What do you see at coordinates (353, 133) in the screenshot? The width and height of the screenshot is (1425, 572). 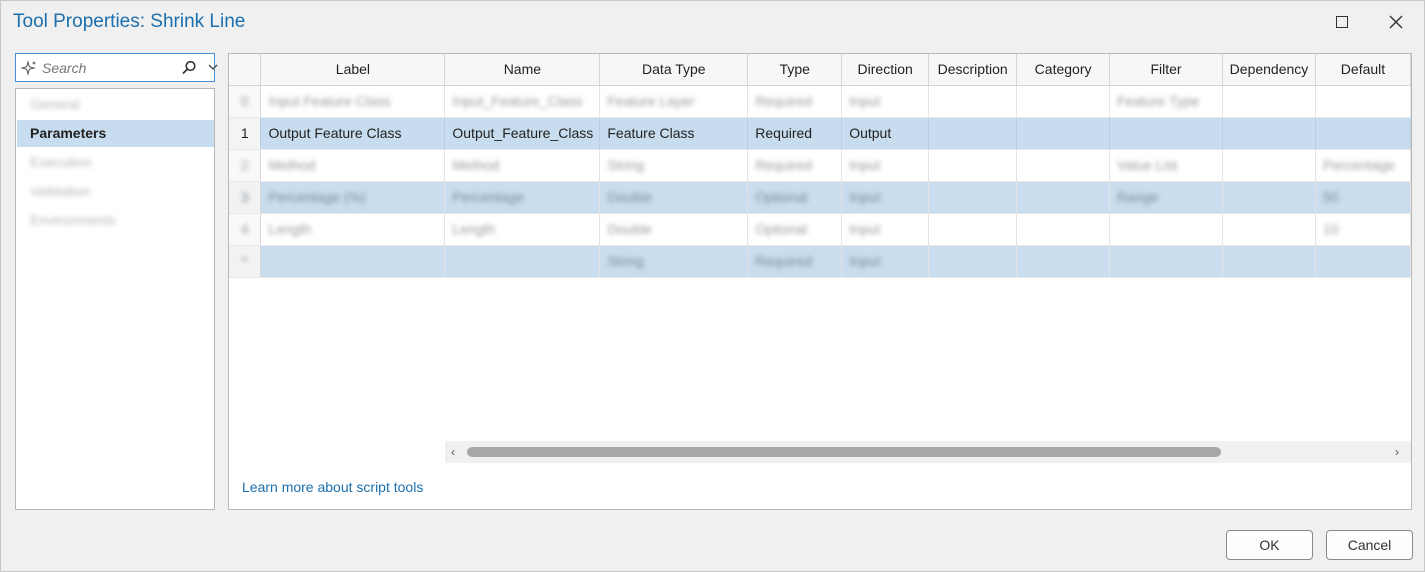 I see `cell-label: Output Feature Class` at bounding box center [353, 133].